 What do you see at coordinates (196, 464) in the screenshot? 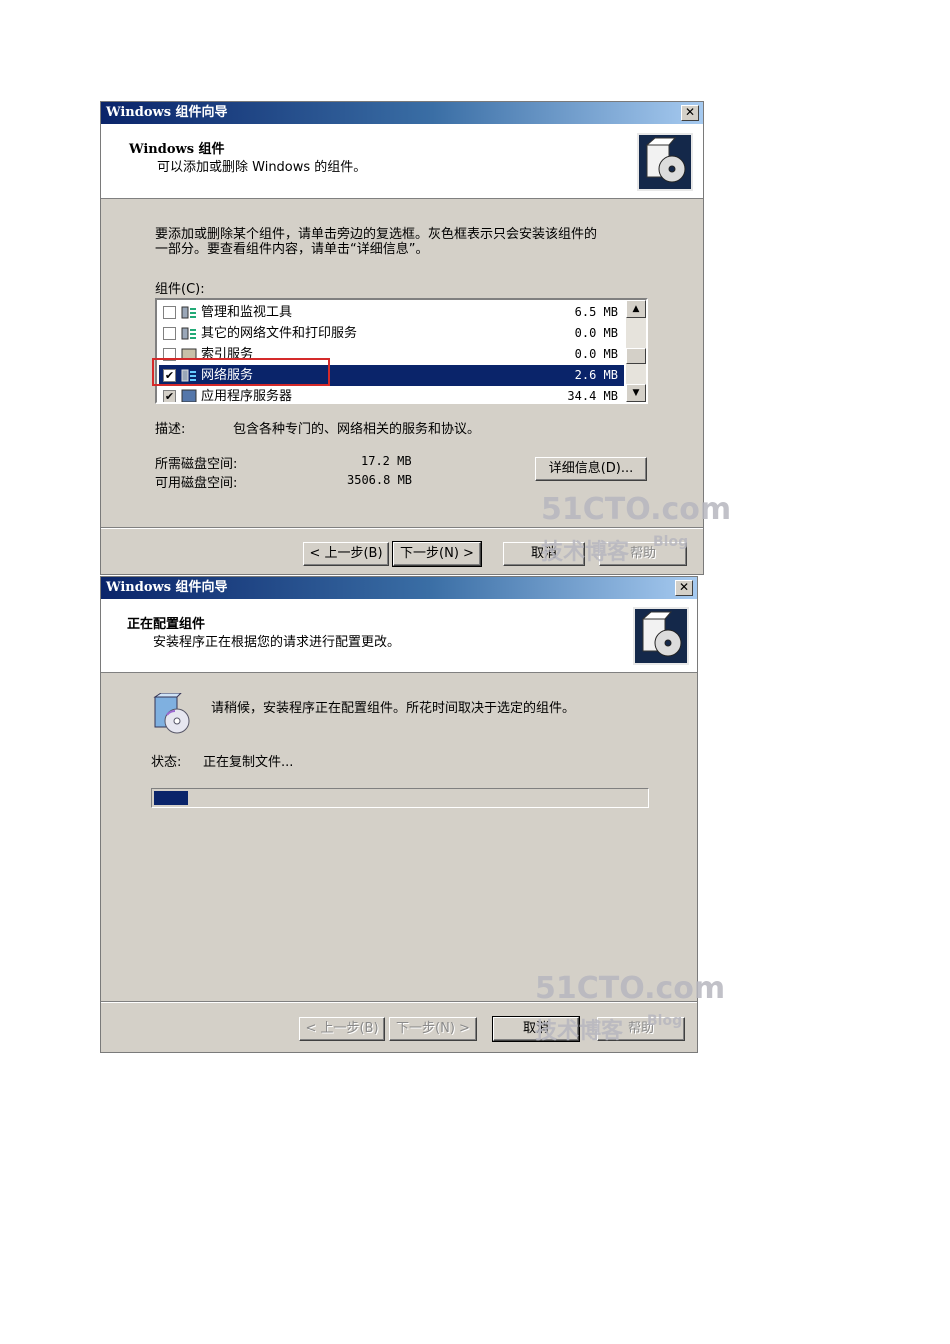
I see `disk-required-label: 所需磁盘空间:` at bounding box center [196, 464].